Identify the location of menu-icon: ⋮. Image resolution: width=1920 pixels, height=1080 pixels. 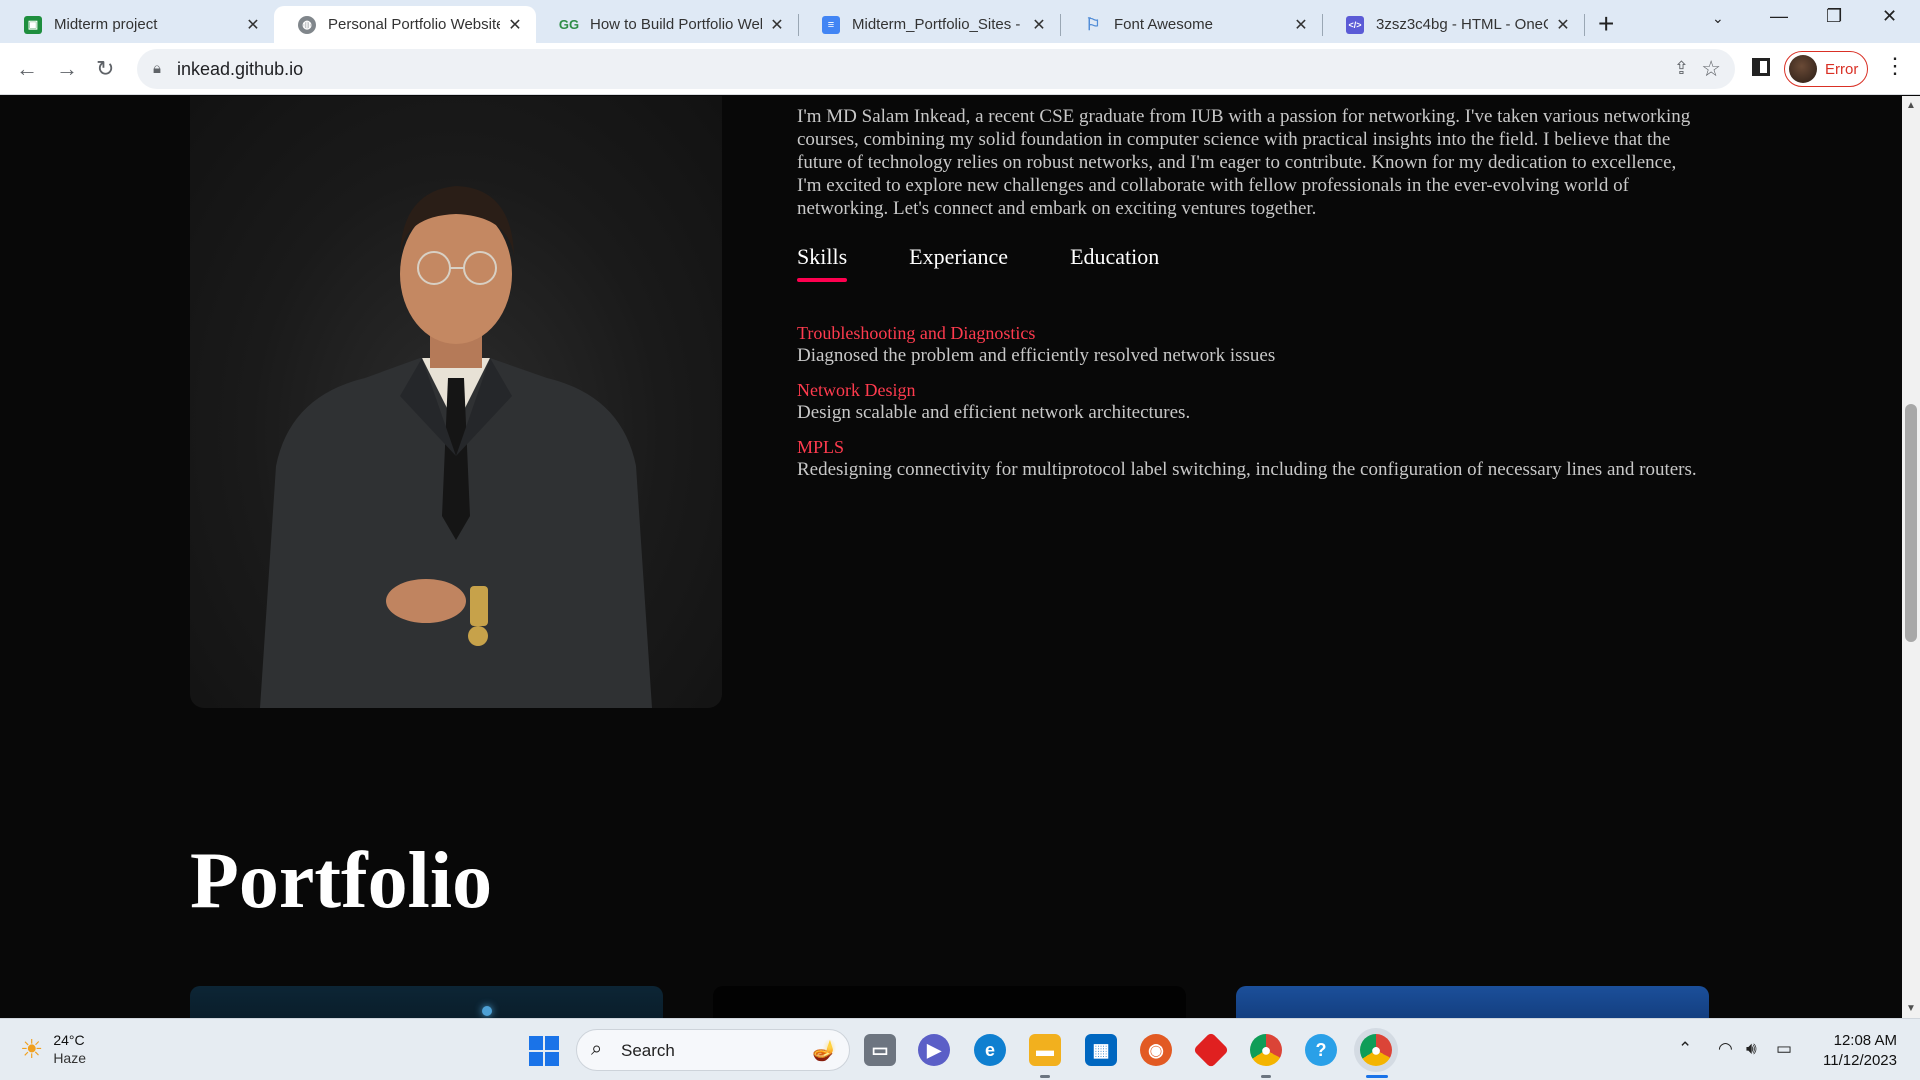
(1895, 66).